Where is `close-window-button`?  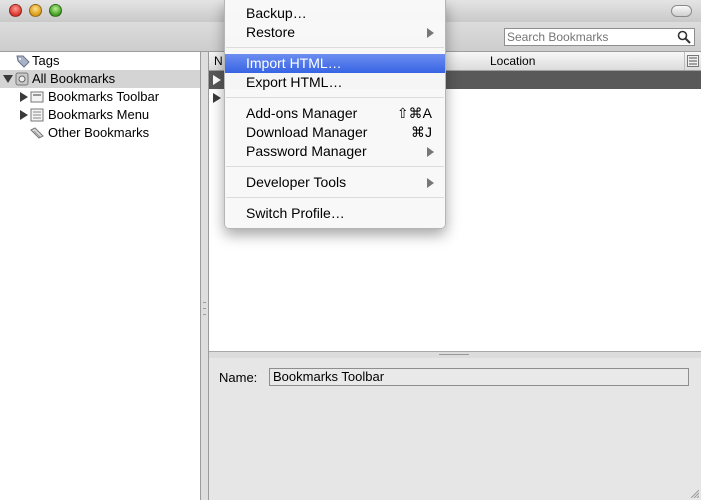
close-window-button is located at coordinates (15, 10).